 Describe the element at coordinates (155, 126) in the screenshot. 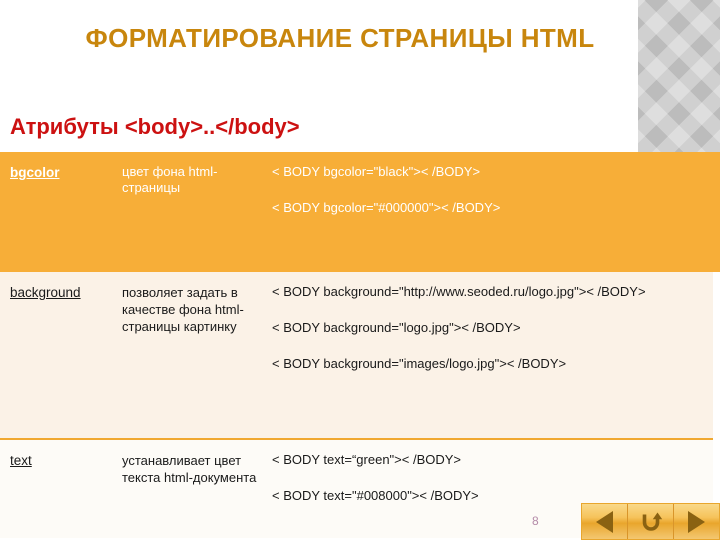

I see `section-subtitle: Атрибуты <body>..</body>` at that location.